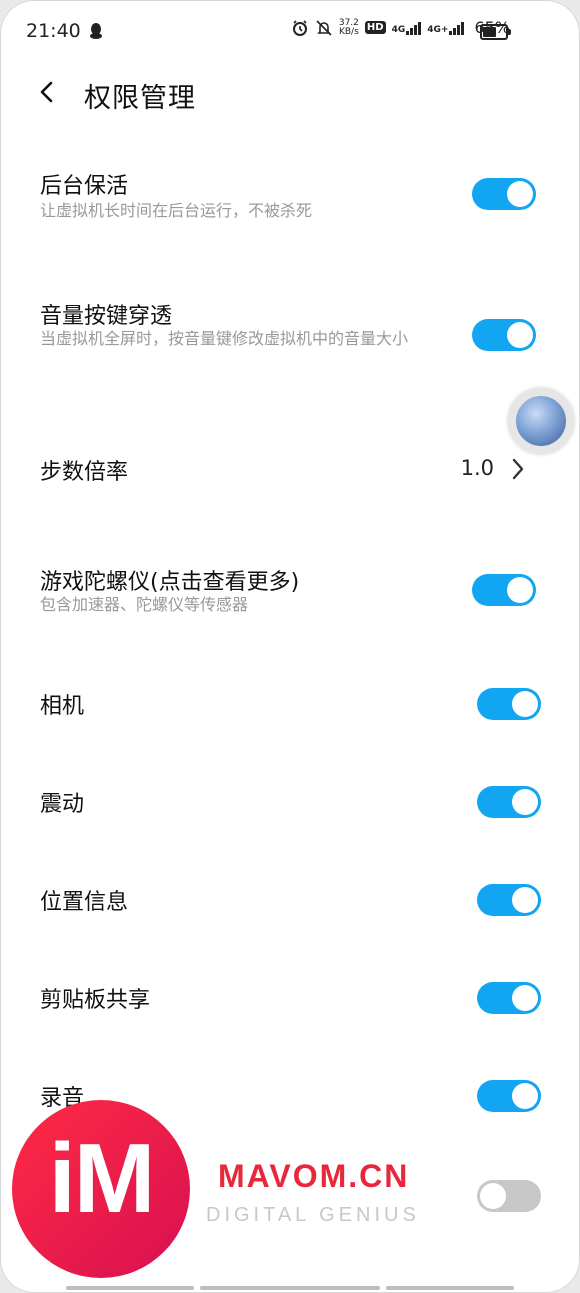 This screenshot has height=1293, width=580. I want to click on setting-volume-key-passthrough: 音量按键穿透 当虚拟机全屏时，按音量键修改虚拟机中的音量大小, so click(290, 337).